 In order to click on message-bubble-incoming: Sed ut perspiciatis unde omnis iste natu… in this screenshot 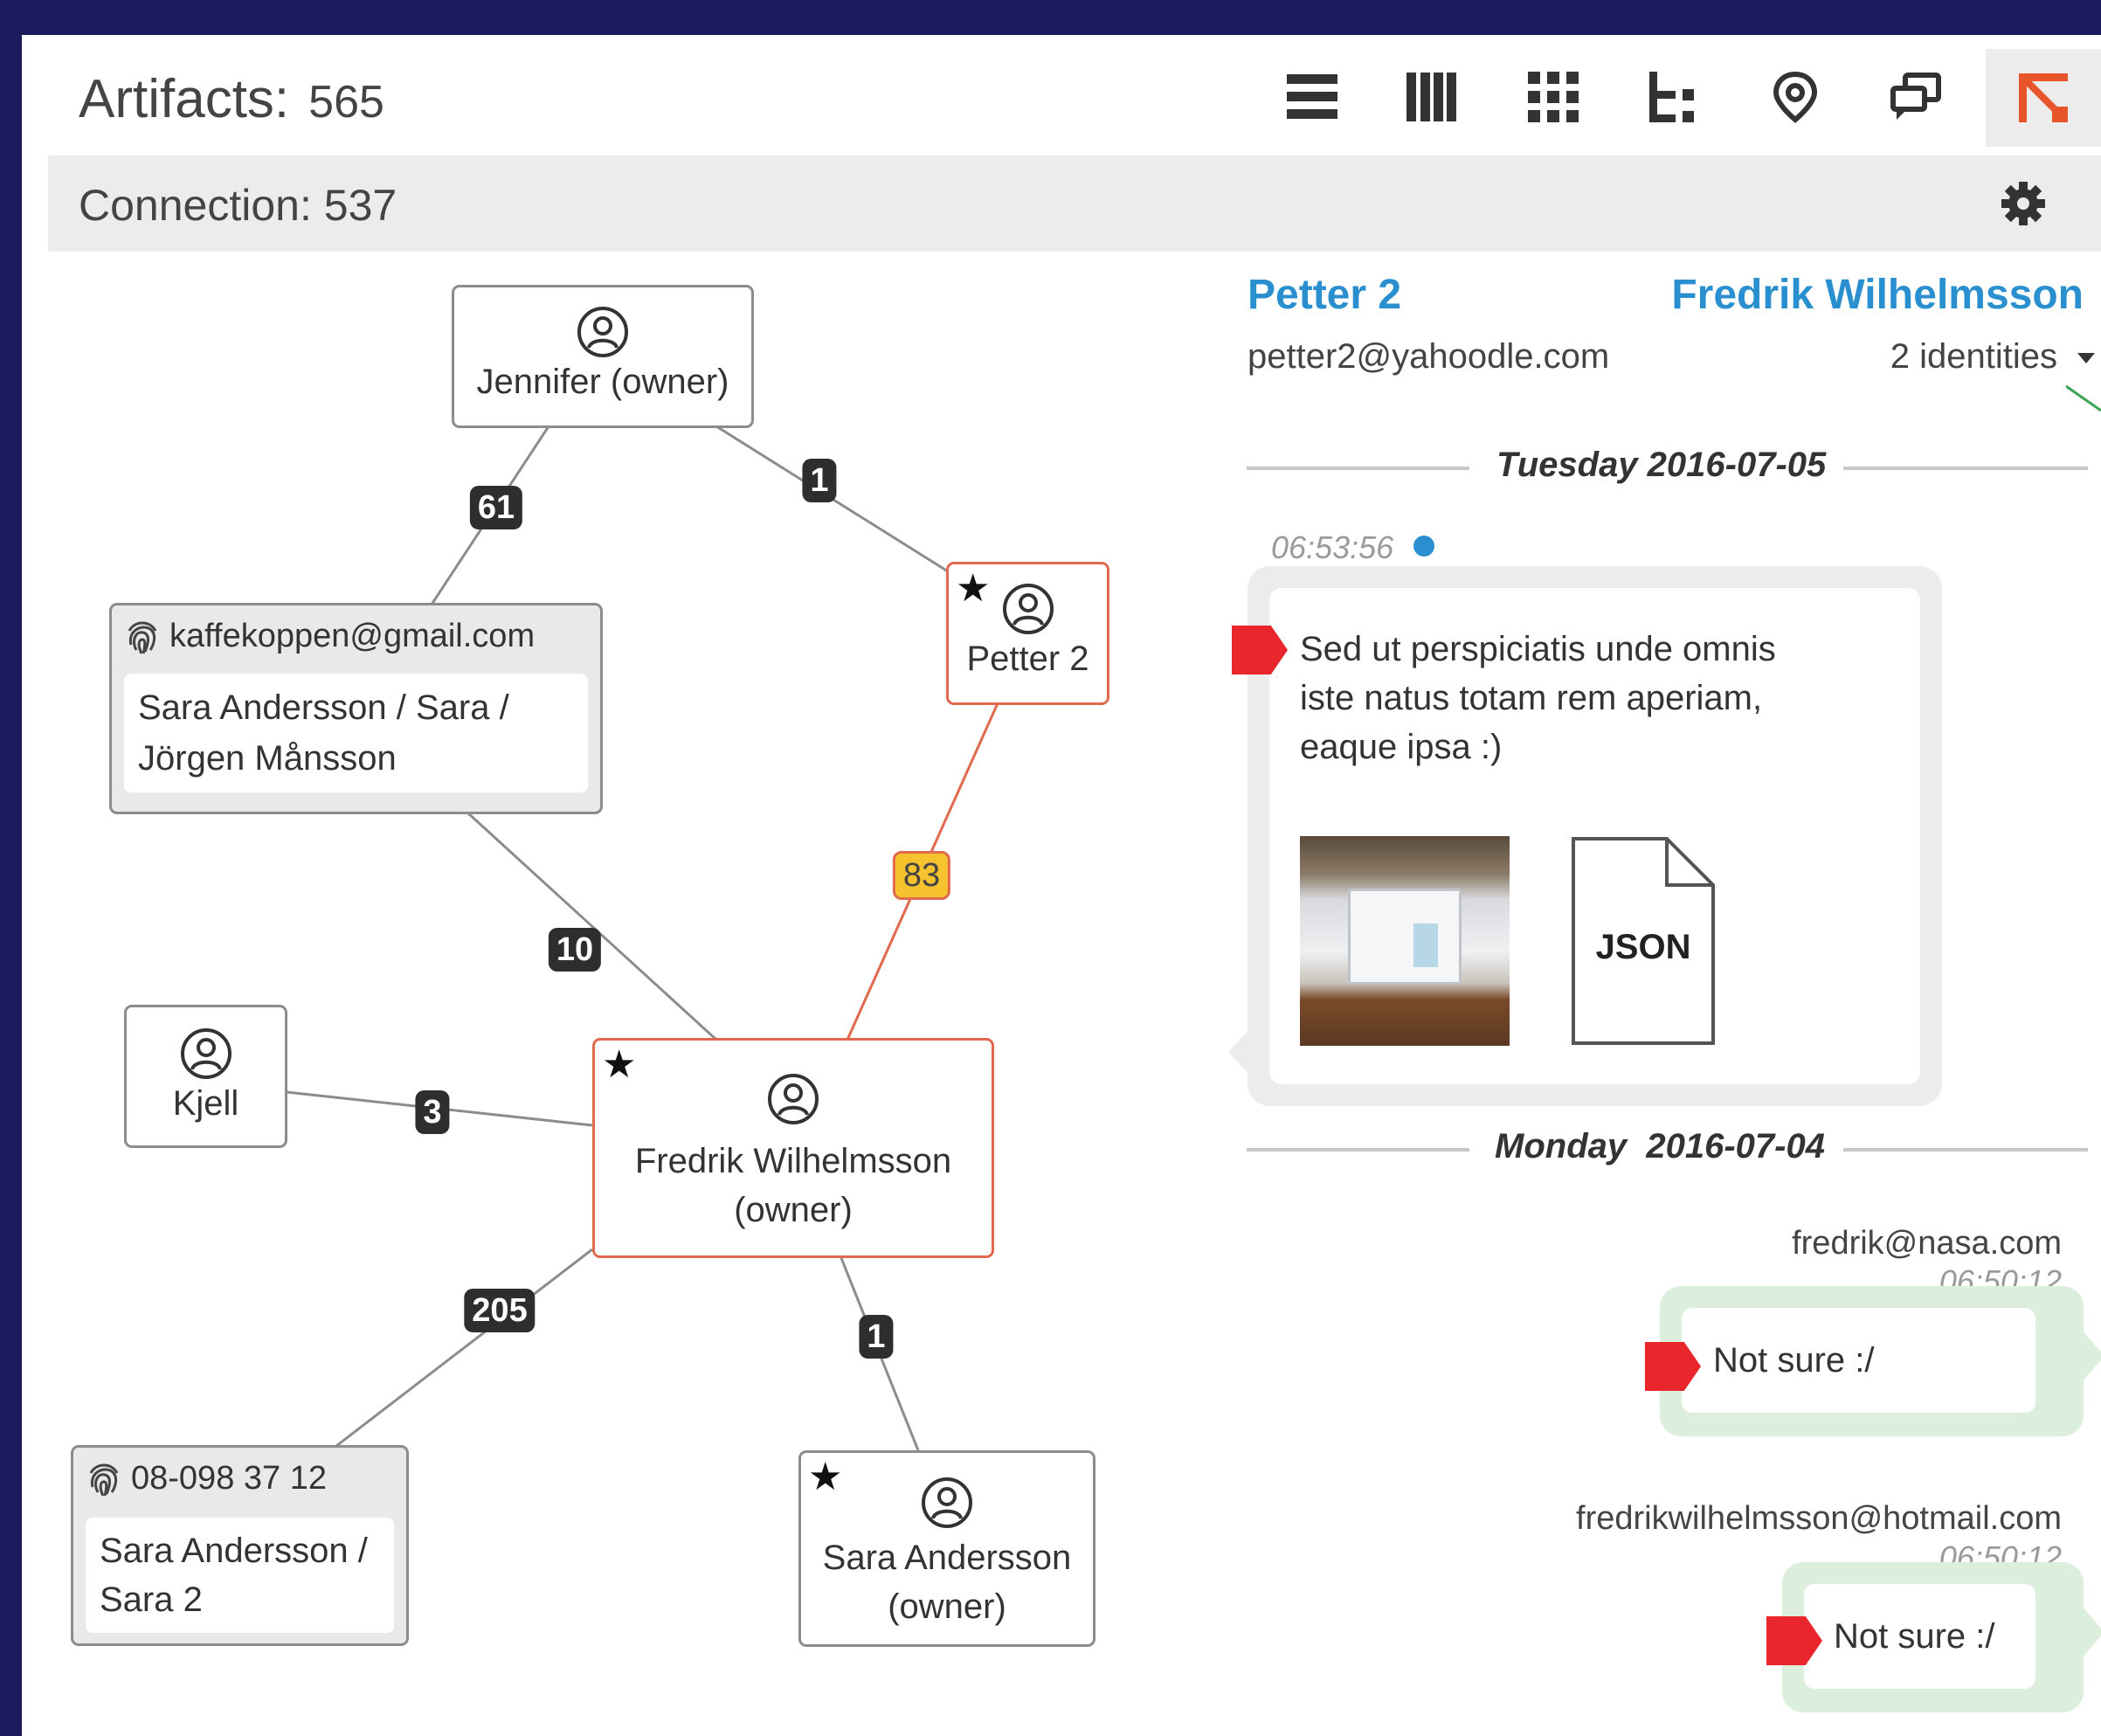, I will do `click(1585, 836)`.